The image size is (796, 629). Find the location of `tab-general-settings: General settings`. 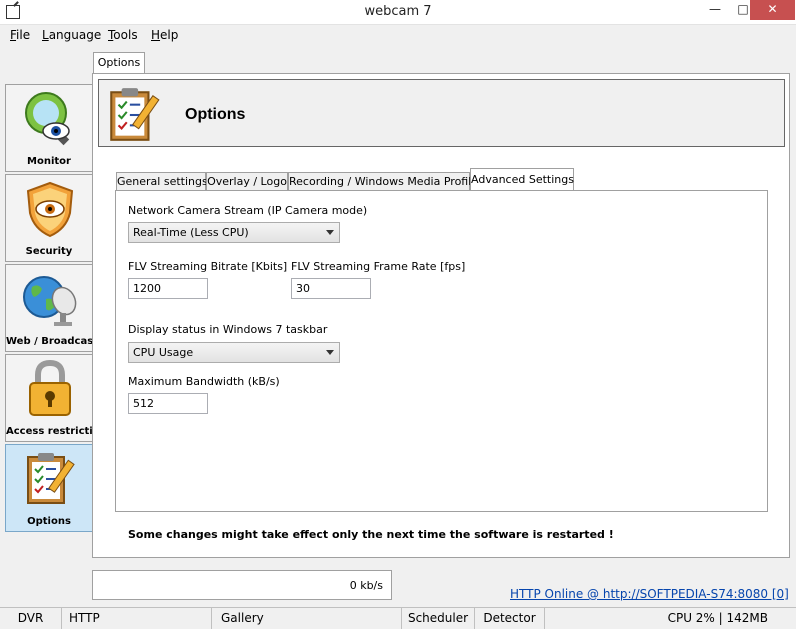

tab-general-settings: General settings is located at coordinates (162, 181).